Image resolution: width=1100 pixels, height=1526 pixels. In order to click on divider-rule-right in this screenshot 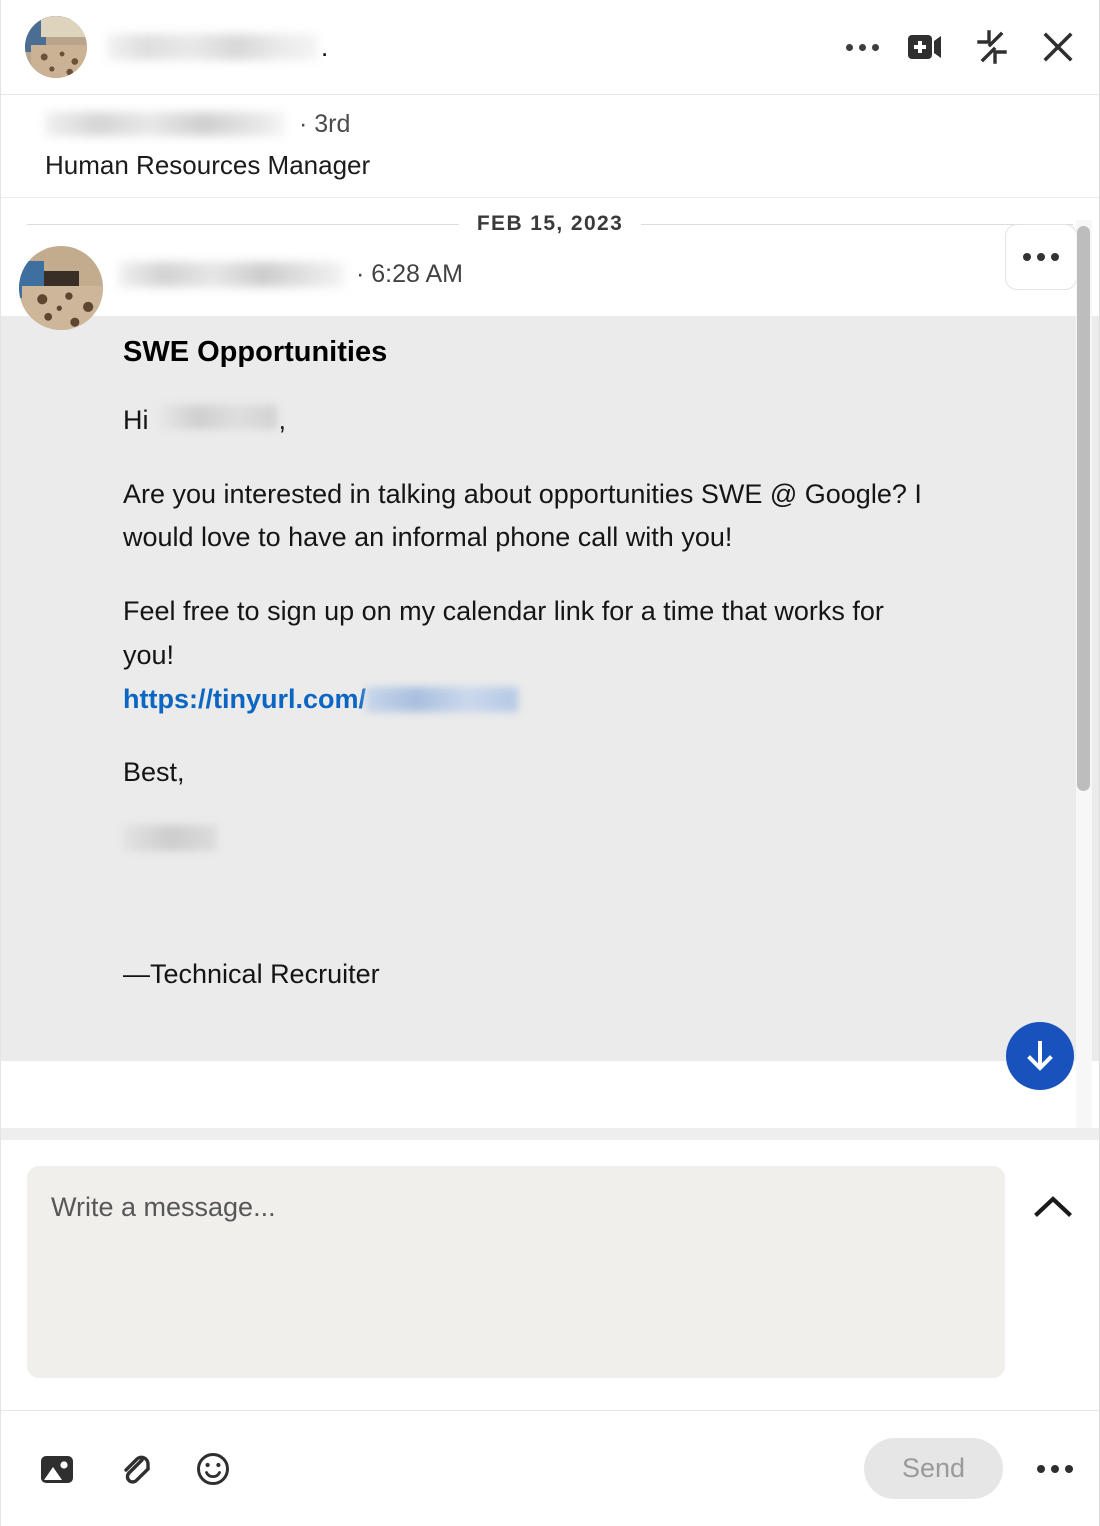, I will do `click(857, 224)`.